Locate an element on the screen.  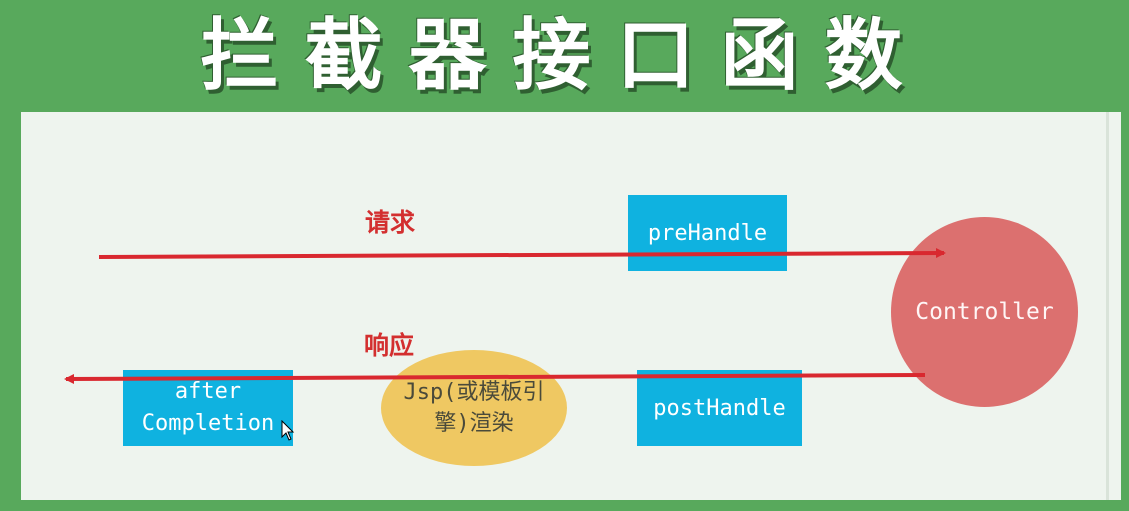
response-arrow is located at coordinates (495, 378).